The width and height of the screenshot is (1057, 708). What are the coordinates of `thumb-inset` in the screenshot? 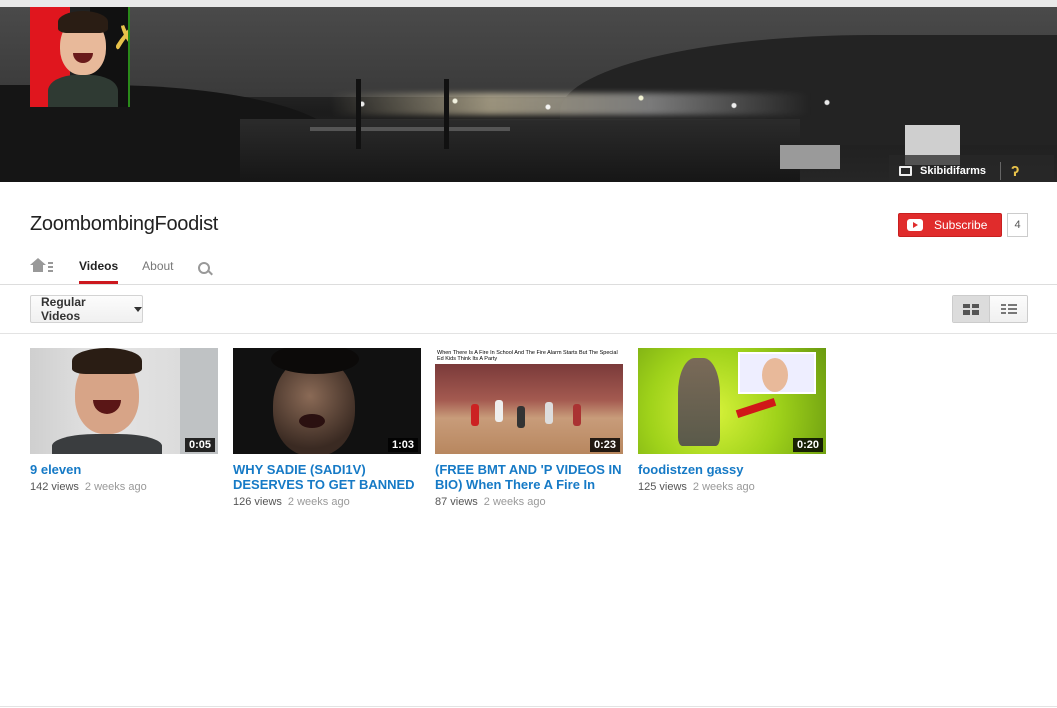 It's located at (777, 373).